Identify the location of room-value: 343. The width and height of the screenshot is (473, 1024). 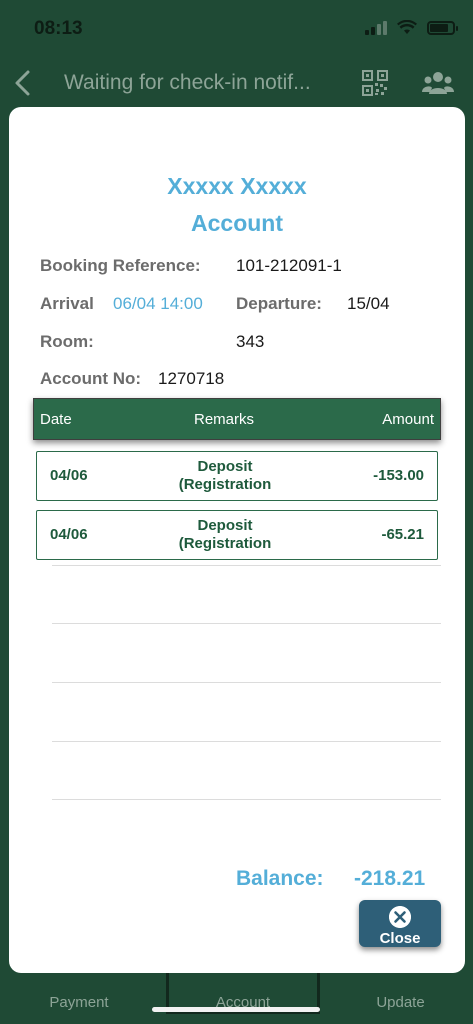
(250, 341).